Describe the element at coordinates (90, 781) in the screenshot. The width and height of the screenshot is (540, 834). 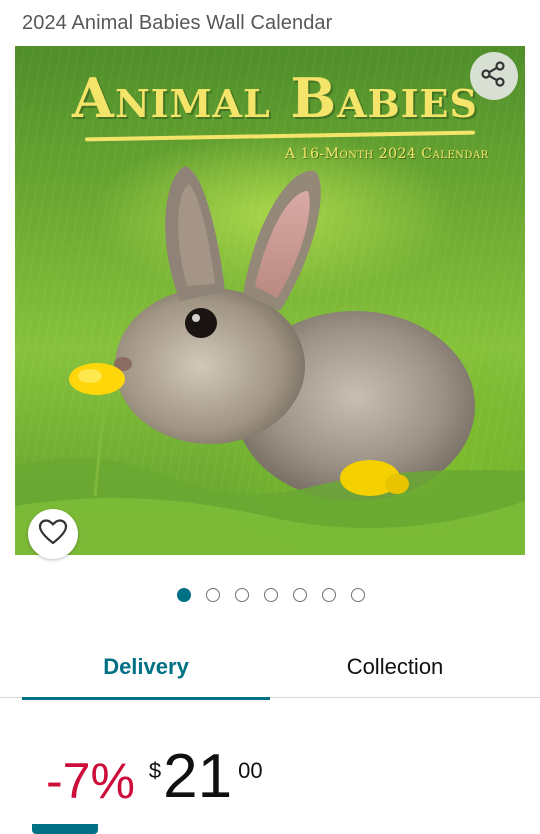
I see `discount-percentage: -7%` at that location.